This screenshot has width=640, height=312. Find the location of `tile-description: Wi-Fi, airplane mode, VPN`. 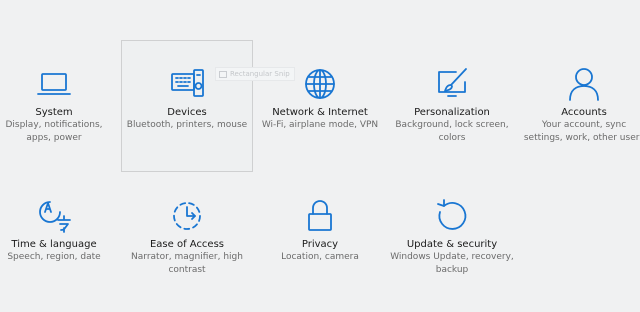

tile-description: Wi-Fi, airplane mode, VPN is located at coordinates (320, 125).